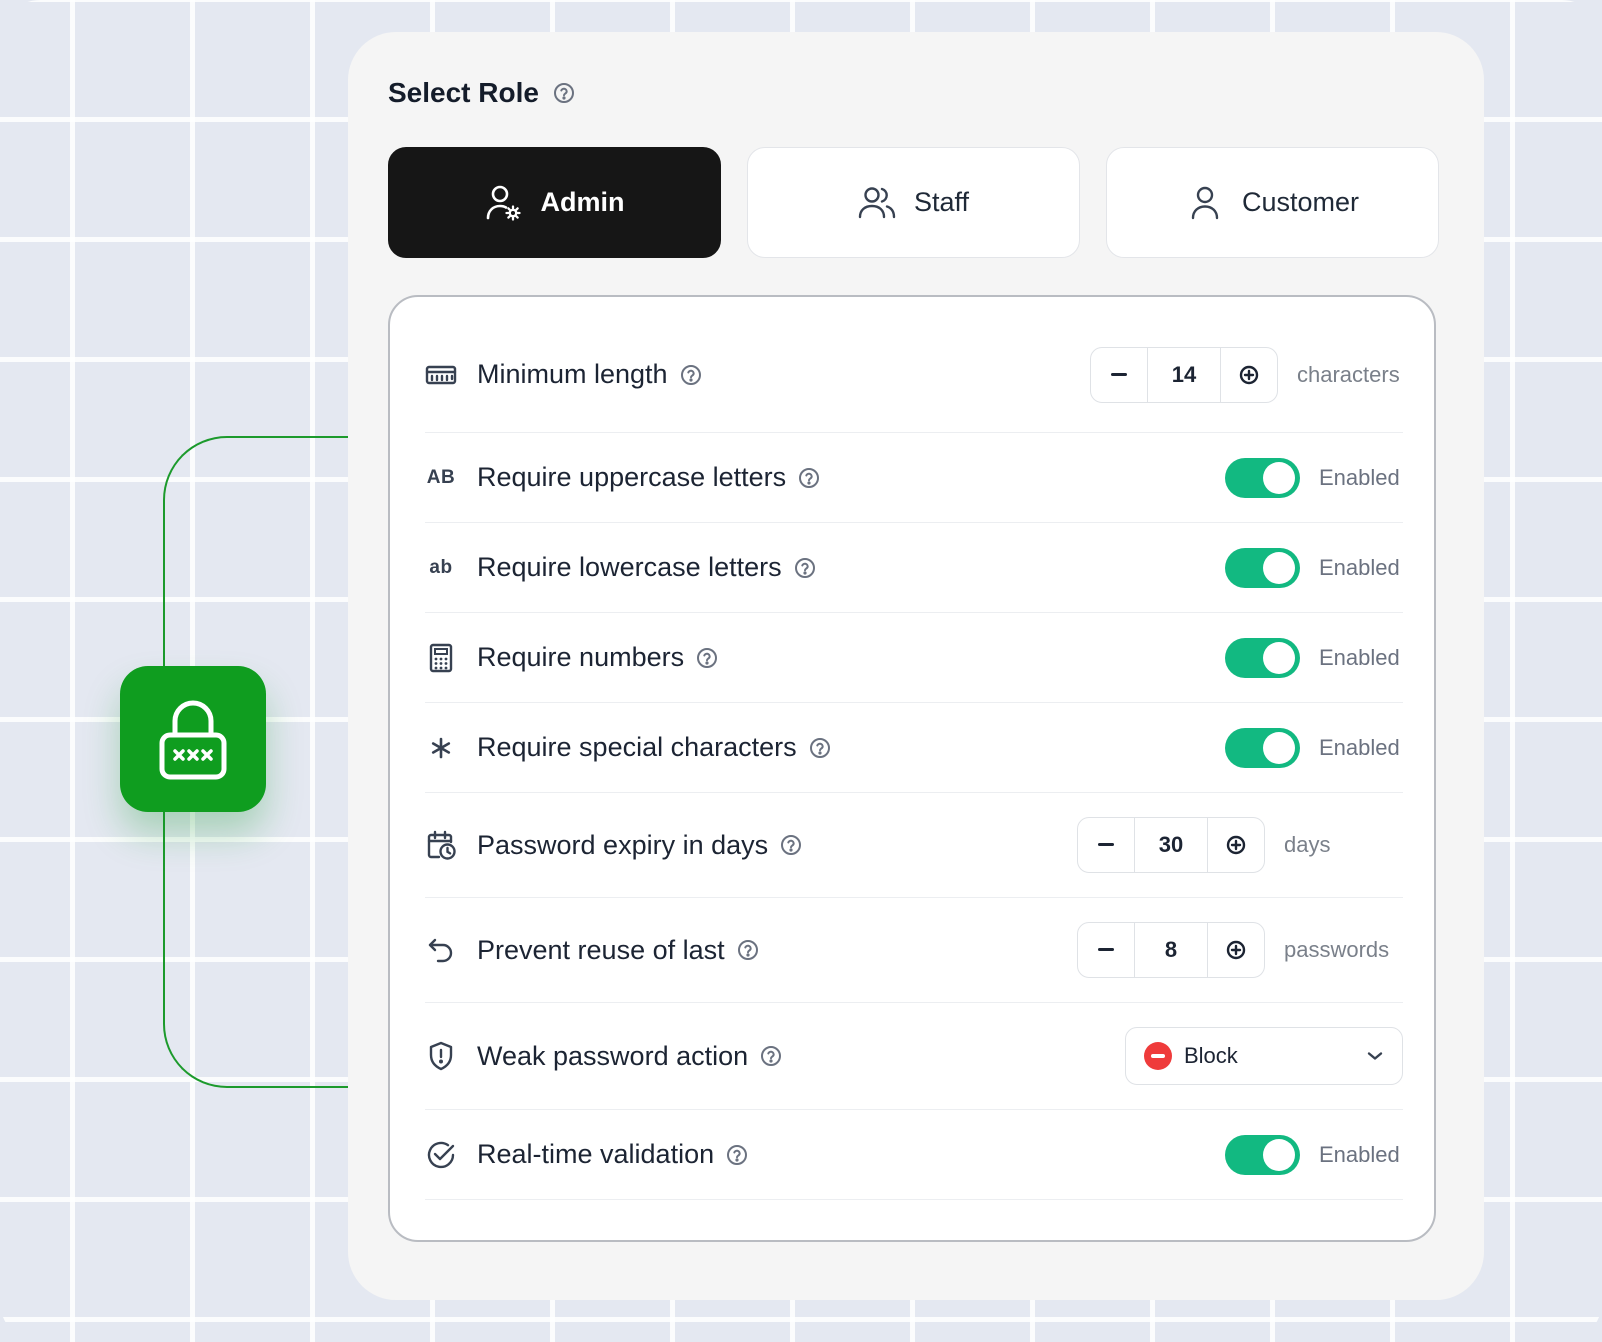 Image resolution: width=1602 pixels, height=1342 pixels. I want to click on realtime-toggle, so click(1262, 1154).